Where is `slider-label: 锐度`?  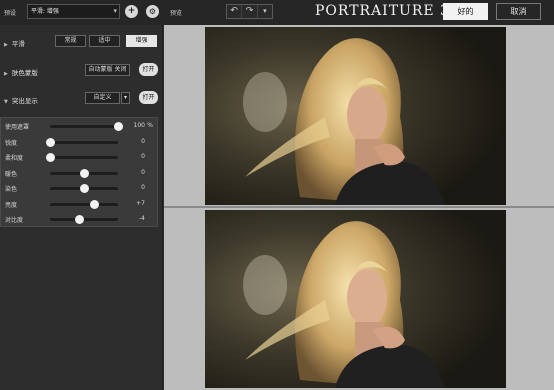
slider-label: 锐度 is located at coordinates (11, 143).